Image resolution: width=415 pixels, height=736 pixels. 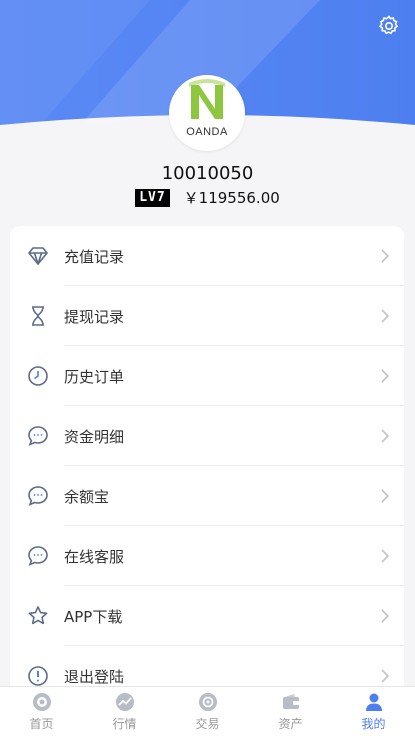 What do you see at coordinates (290, 724) in the screenshot?
I see `tab-label: 资产` at bounding box center [290, 724].